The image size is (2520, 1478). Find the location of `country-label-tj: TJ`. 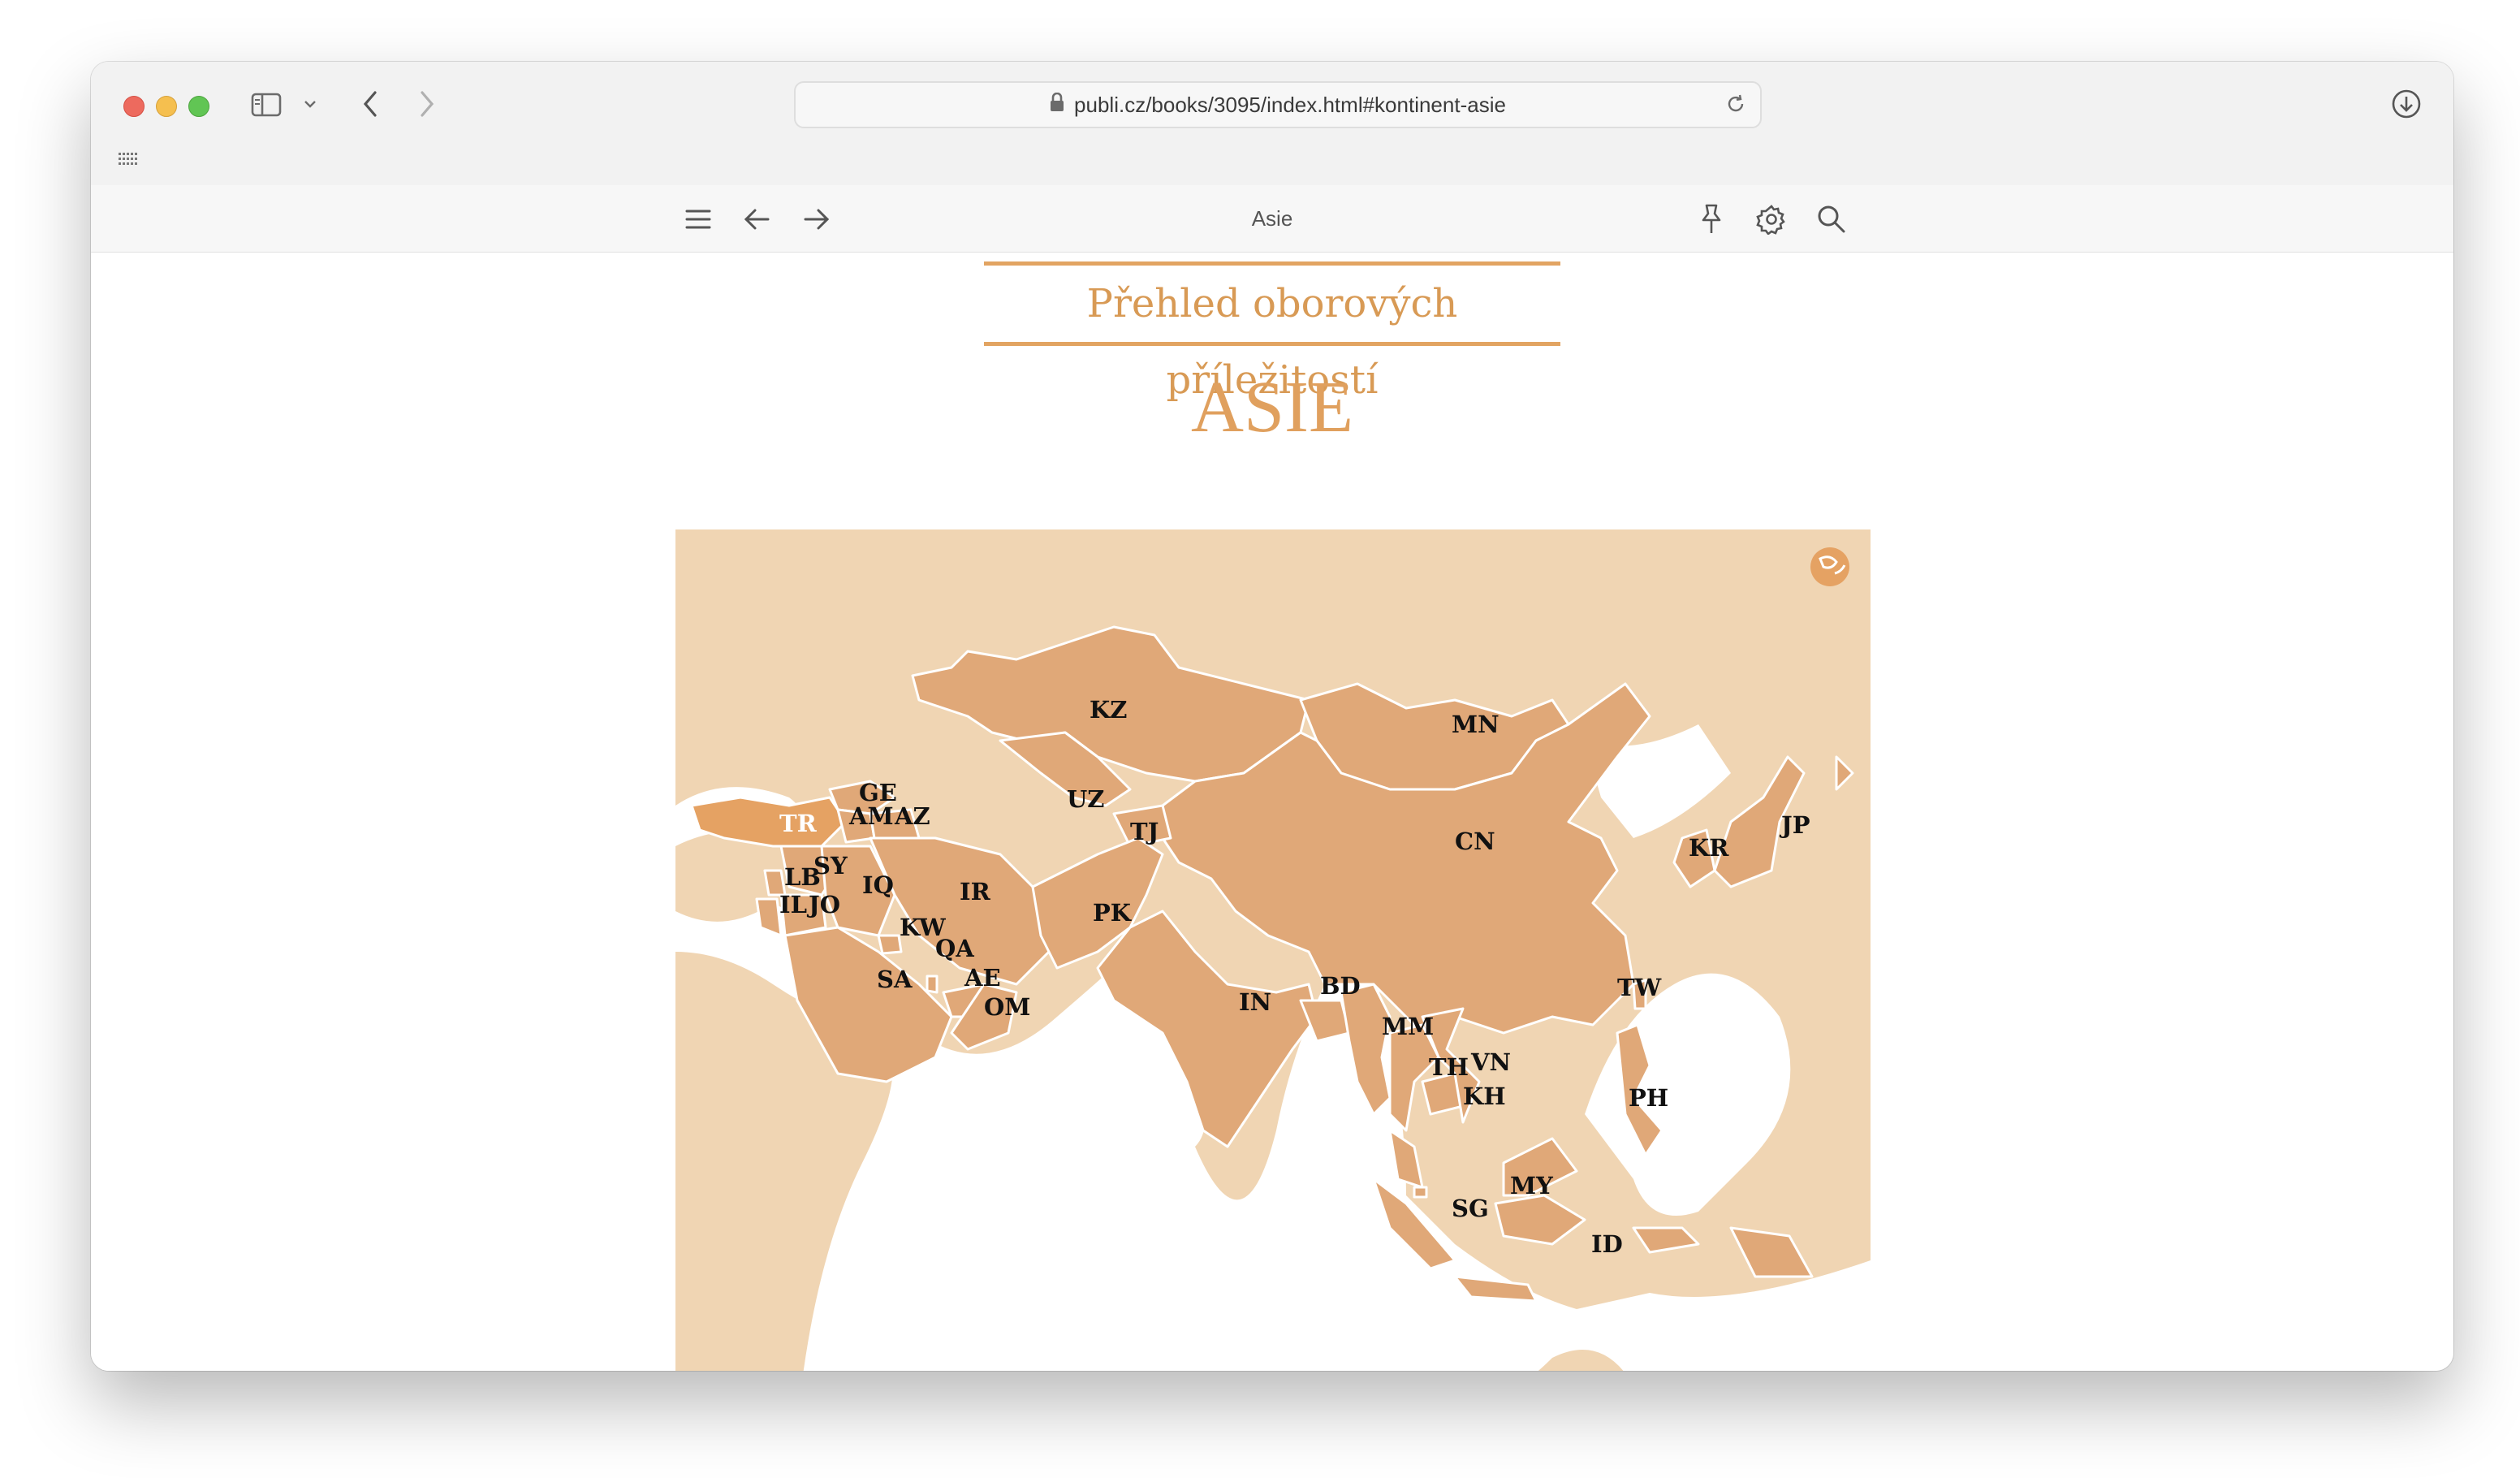

country-label-tj: TJ is located at coordinates (1144, 831).